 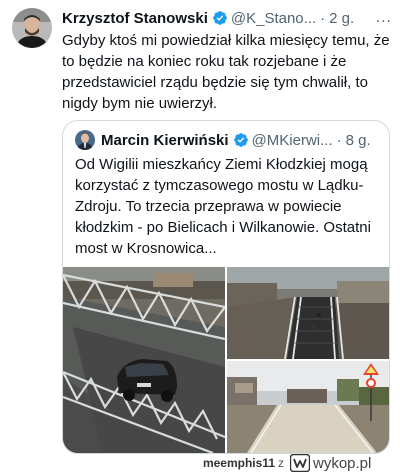 I want to click on quoted-author-name: Marcin Kierwiński, so click(x=165, y=140).